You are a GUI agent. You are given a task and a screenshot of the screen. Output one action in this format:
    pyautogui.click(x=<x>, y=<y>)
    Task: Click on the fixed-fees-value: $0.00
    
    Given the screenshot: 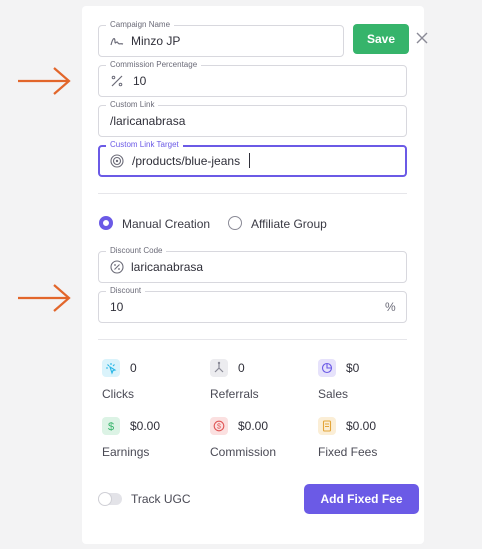 What is the action you would take?
    pyautogui.click(x=361, y=426)
    